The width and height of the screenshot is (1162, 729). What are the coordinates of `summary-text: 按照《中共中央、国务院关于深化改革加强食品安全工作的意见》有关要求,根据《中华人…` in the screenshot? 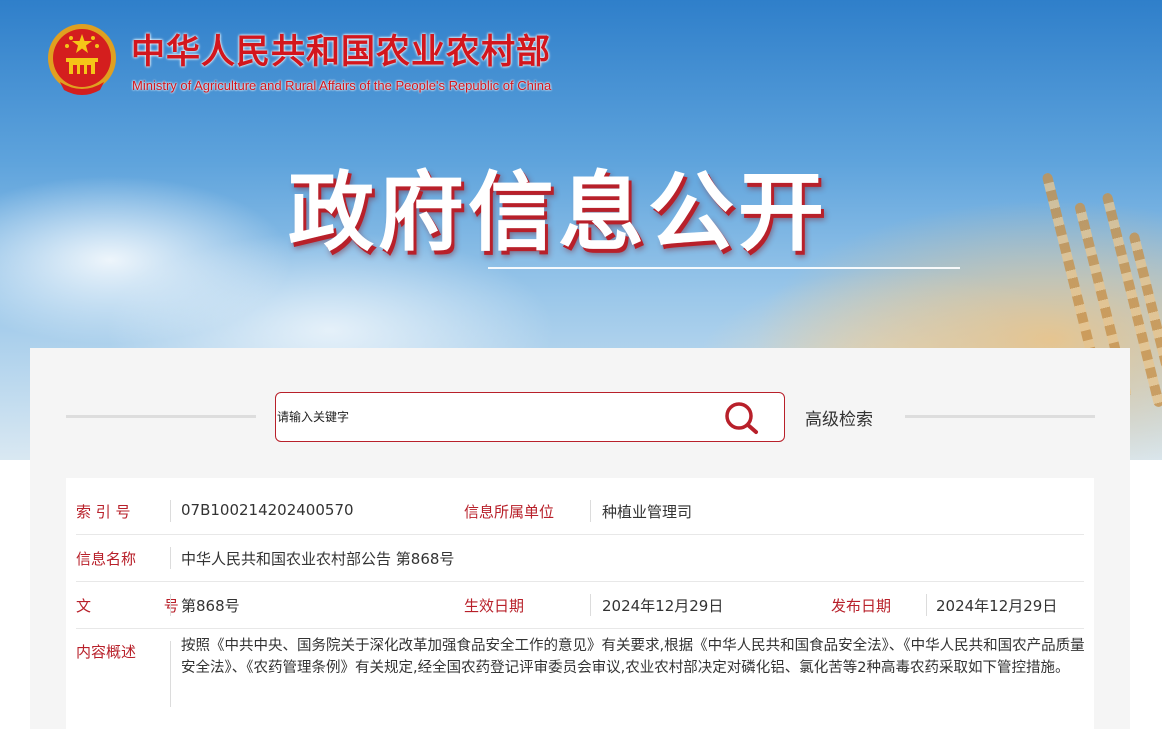 It's located at (633, 657).